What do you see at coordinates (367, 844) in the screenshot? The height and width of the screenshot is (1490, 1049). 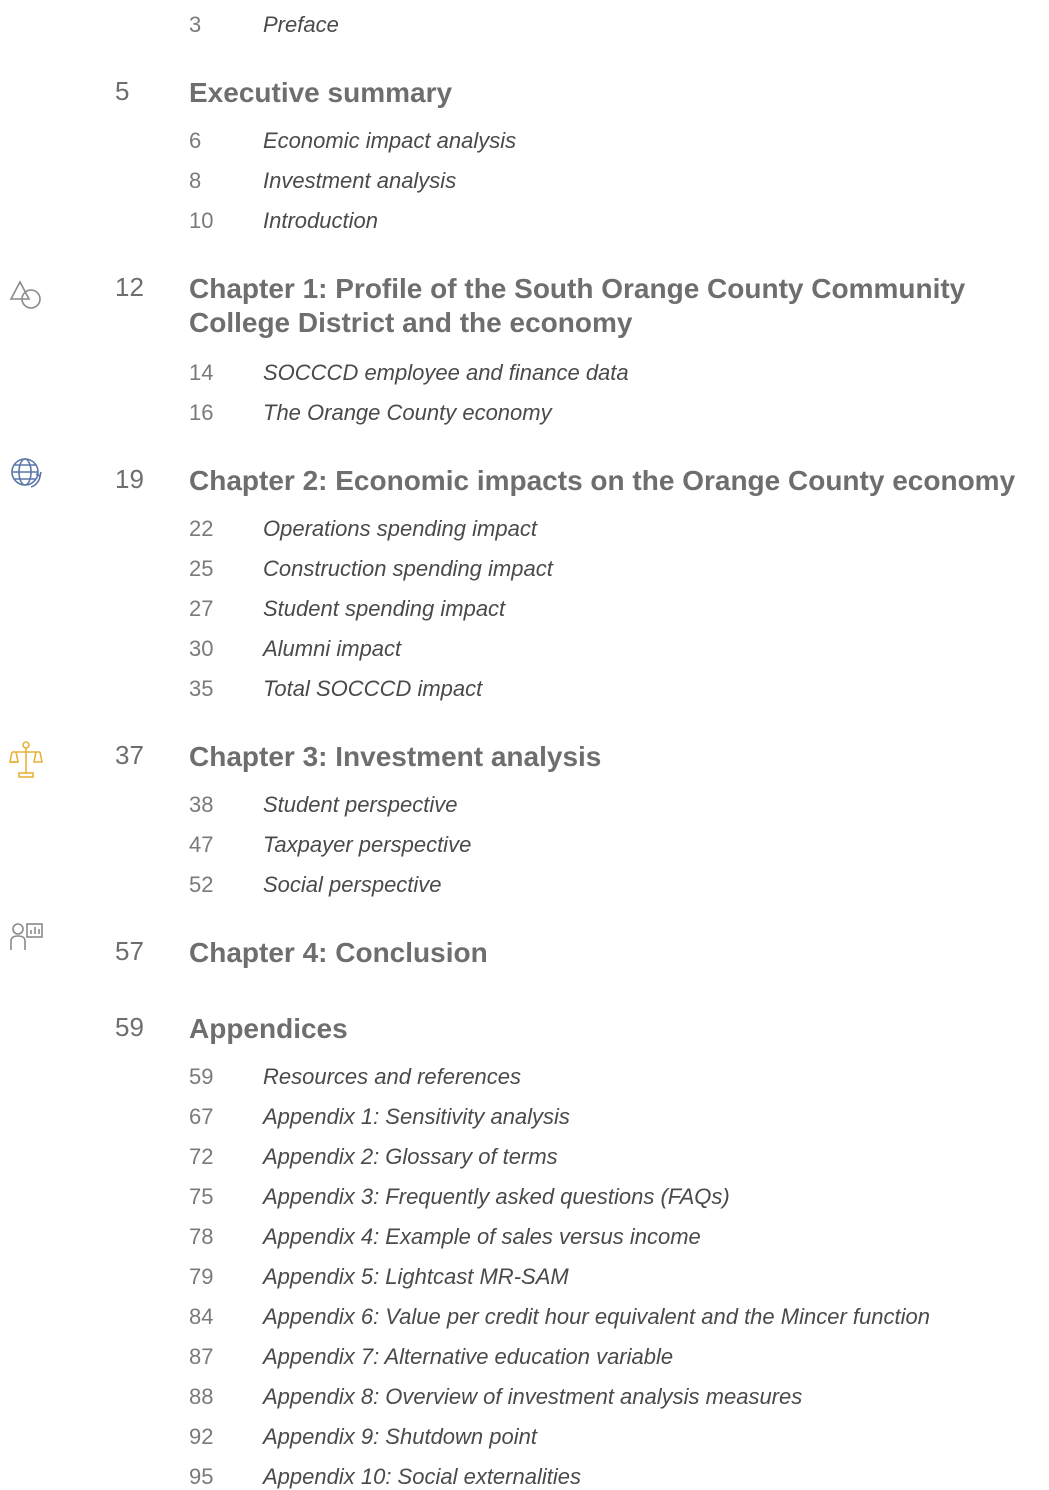 I see `toc-entry-title: Taxpayer perspective` at bounding box center [367, 844].